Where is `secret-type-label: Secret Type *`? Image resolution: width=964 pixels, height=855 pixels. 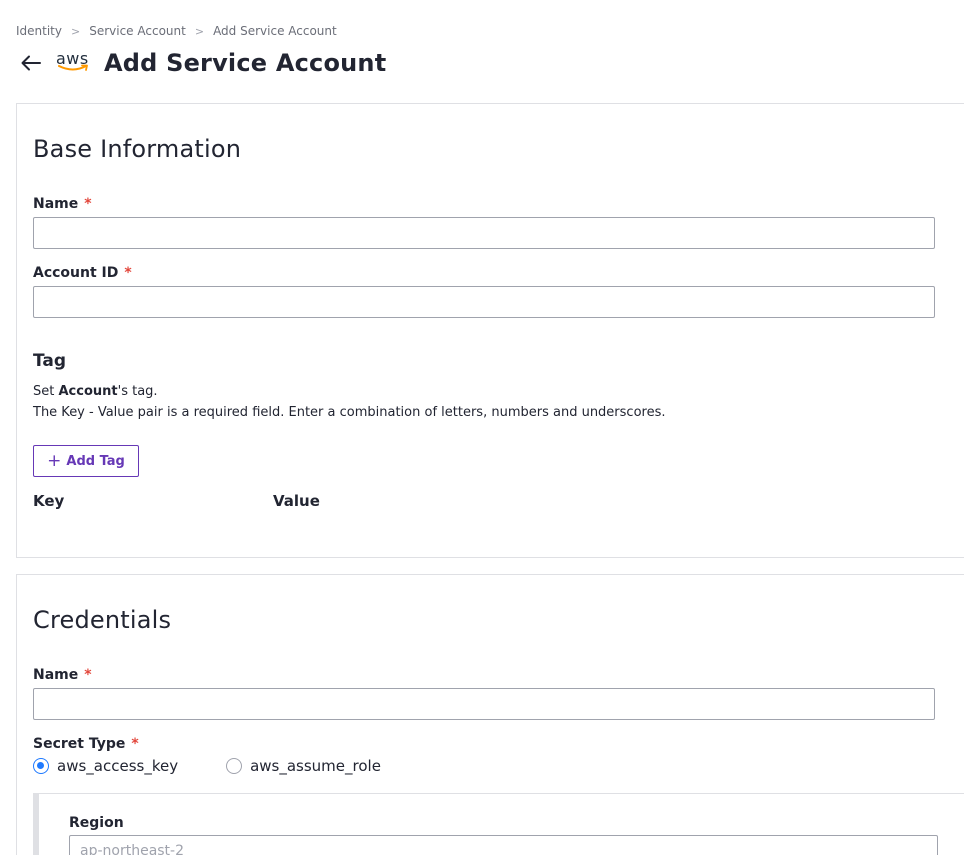
secret-type-label: Secret Type * is located at coordinates (86, 744).